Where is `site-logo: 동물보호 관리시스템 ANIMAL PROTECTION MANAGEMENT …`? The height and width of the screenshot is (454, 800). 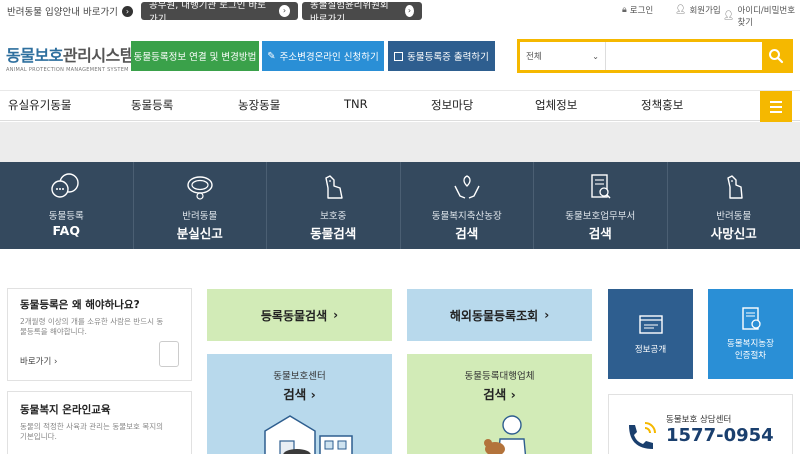
site-logo: 동물보호 관리시스템 ANIMAL PROTECTION MANAGEMENT … is located at coordinates (70, 57).